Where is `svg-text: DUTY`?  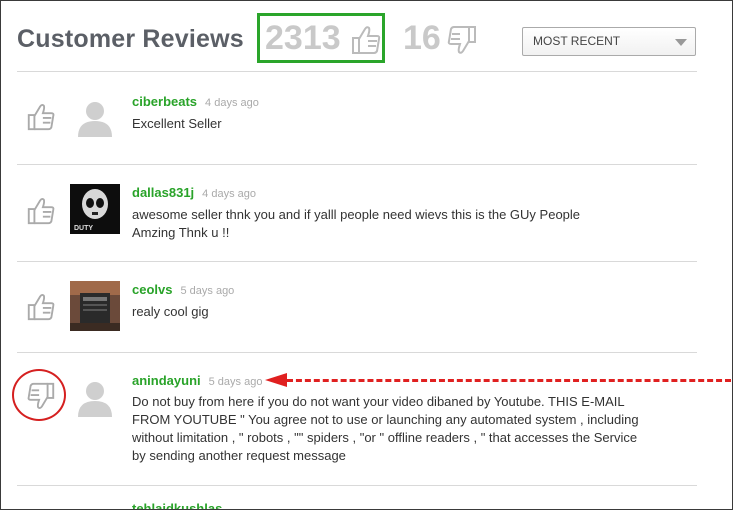 svg-text: DUTY is located at coordinates (83, 228).